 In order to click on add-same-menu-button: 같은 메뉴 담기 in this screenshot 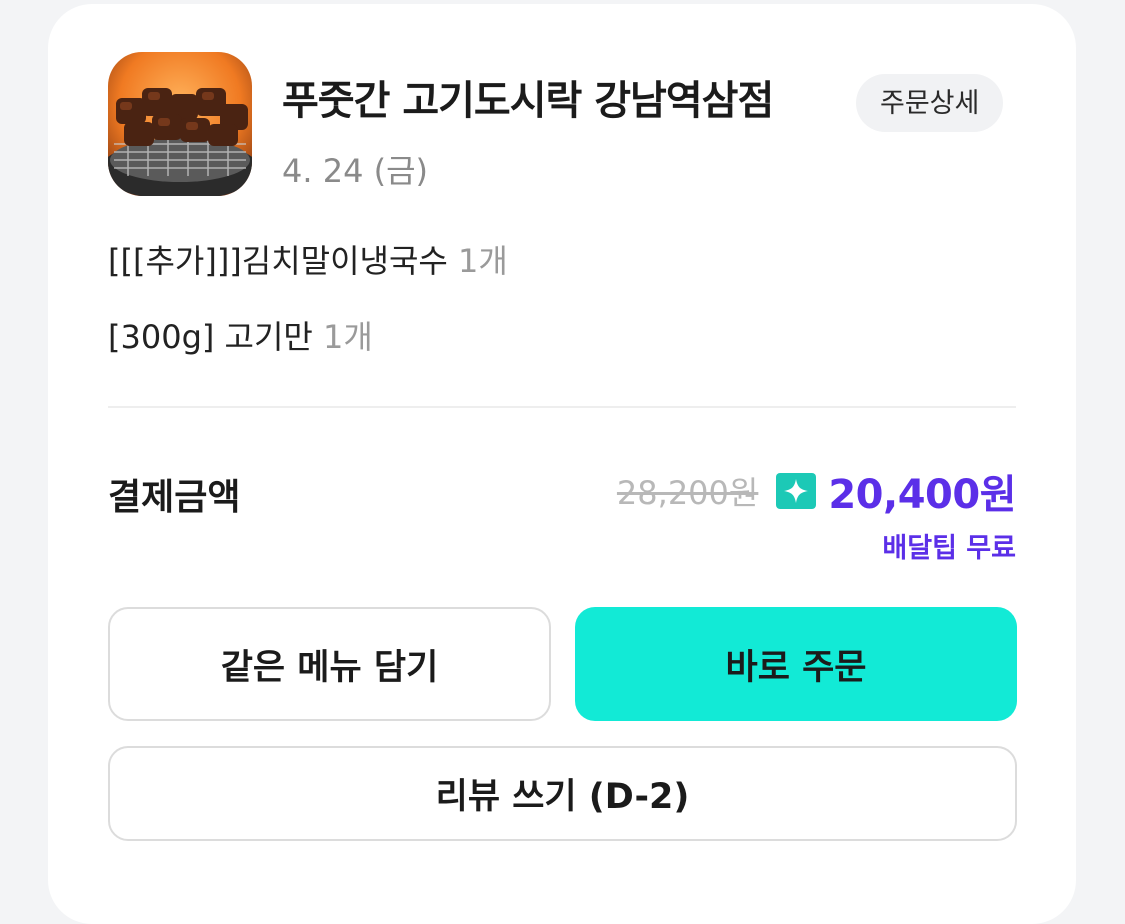, I will do `click(329, 664)`.